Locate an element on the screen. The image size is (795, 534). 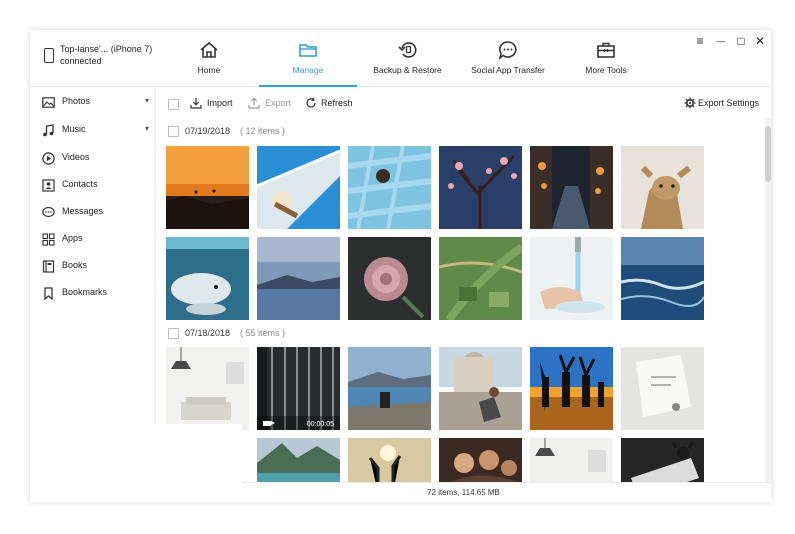
group-date: 07/18/2018 is located at coordinates (208, 333).